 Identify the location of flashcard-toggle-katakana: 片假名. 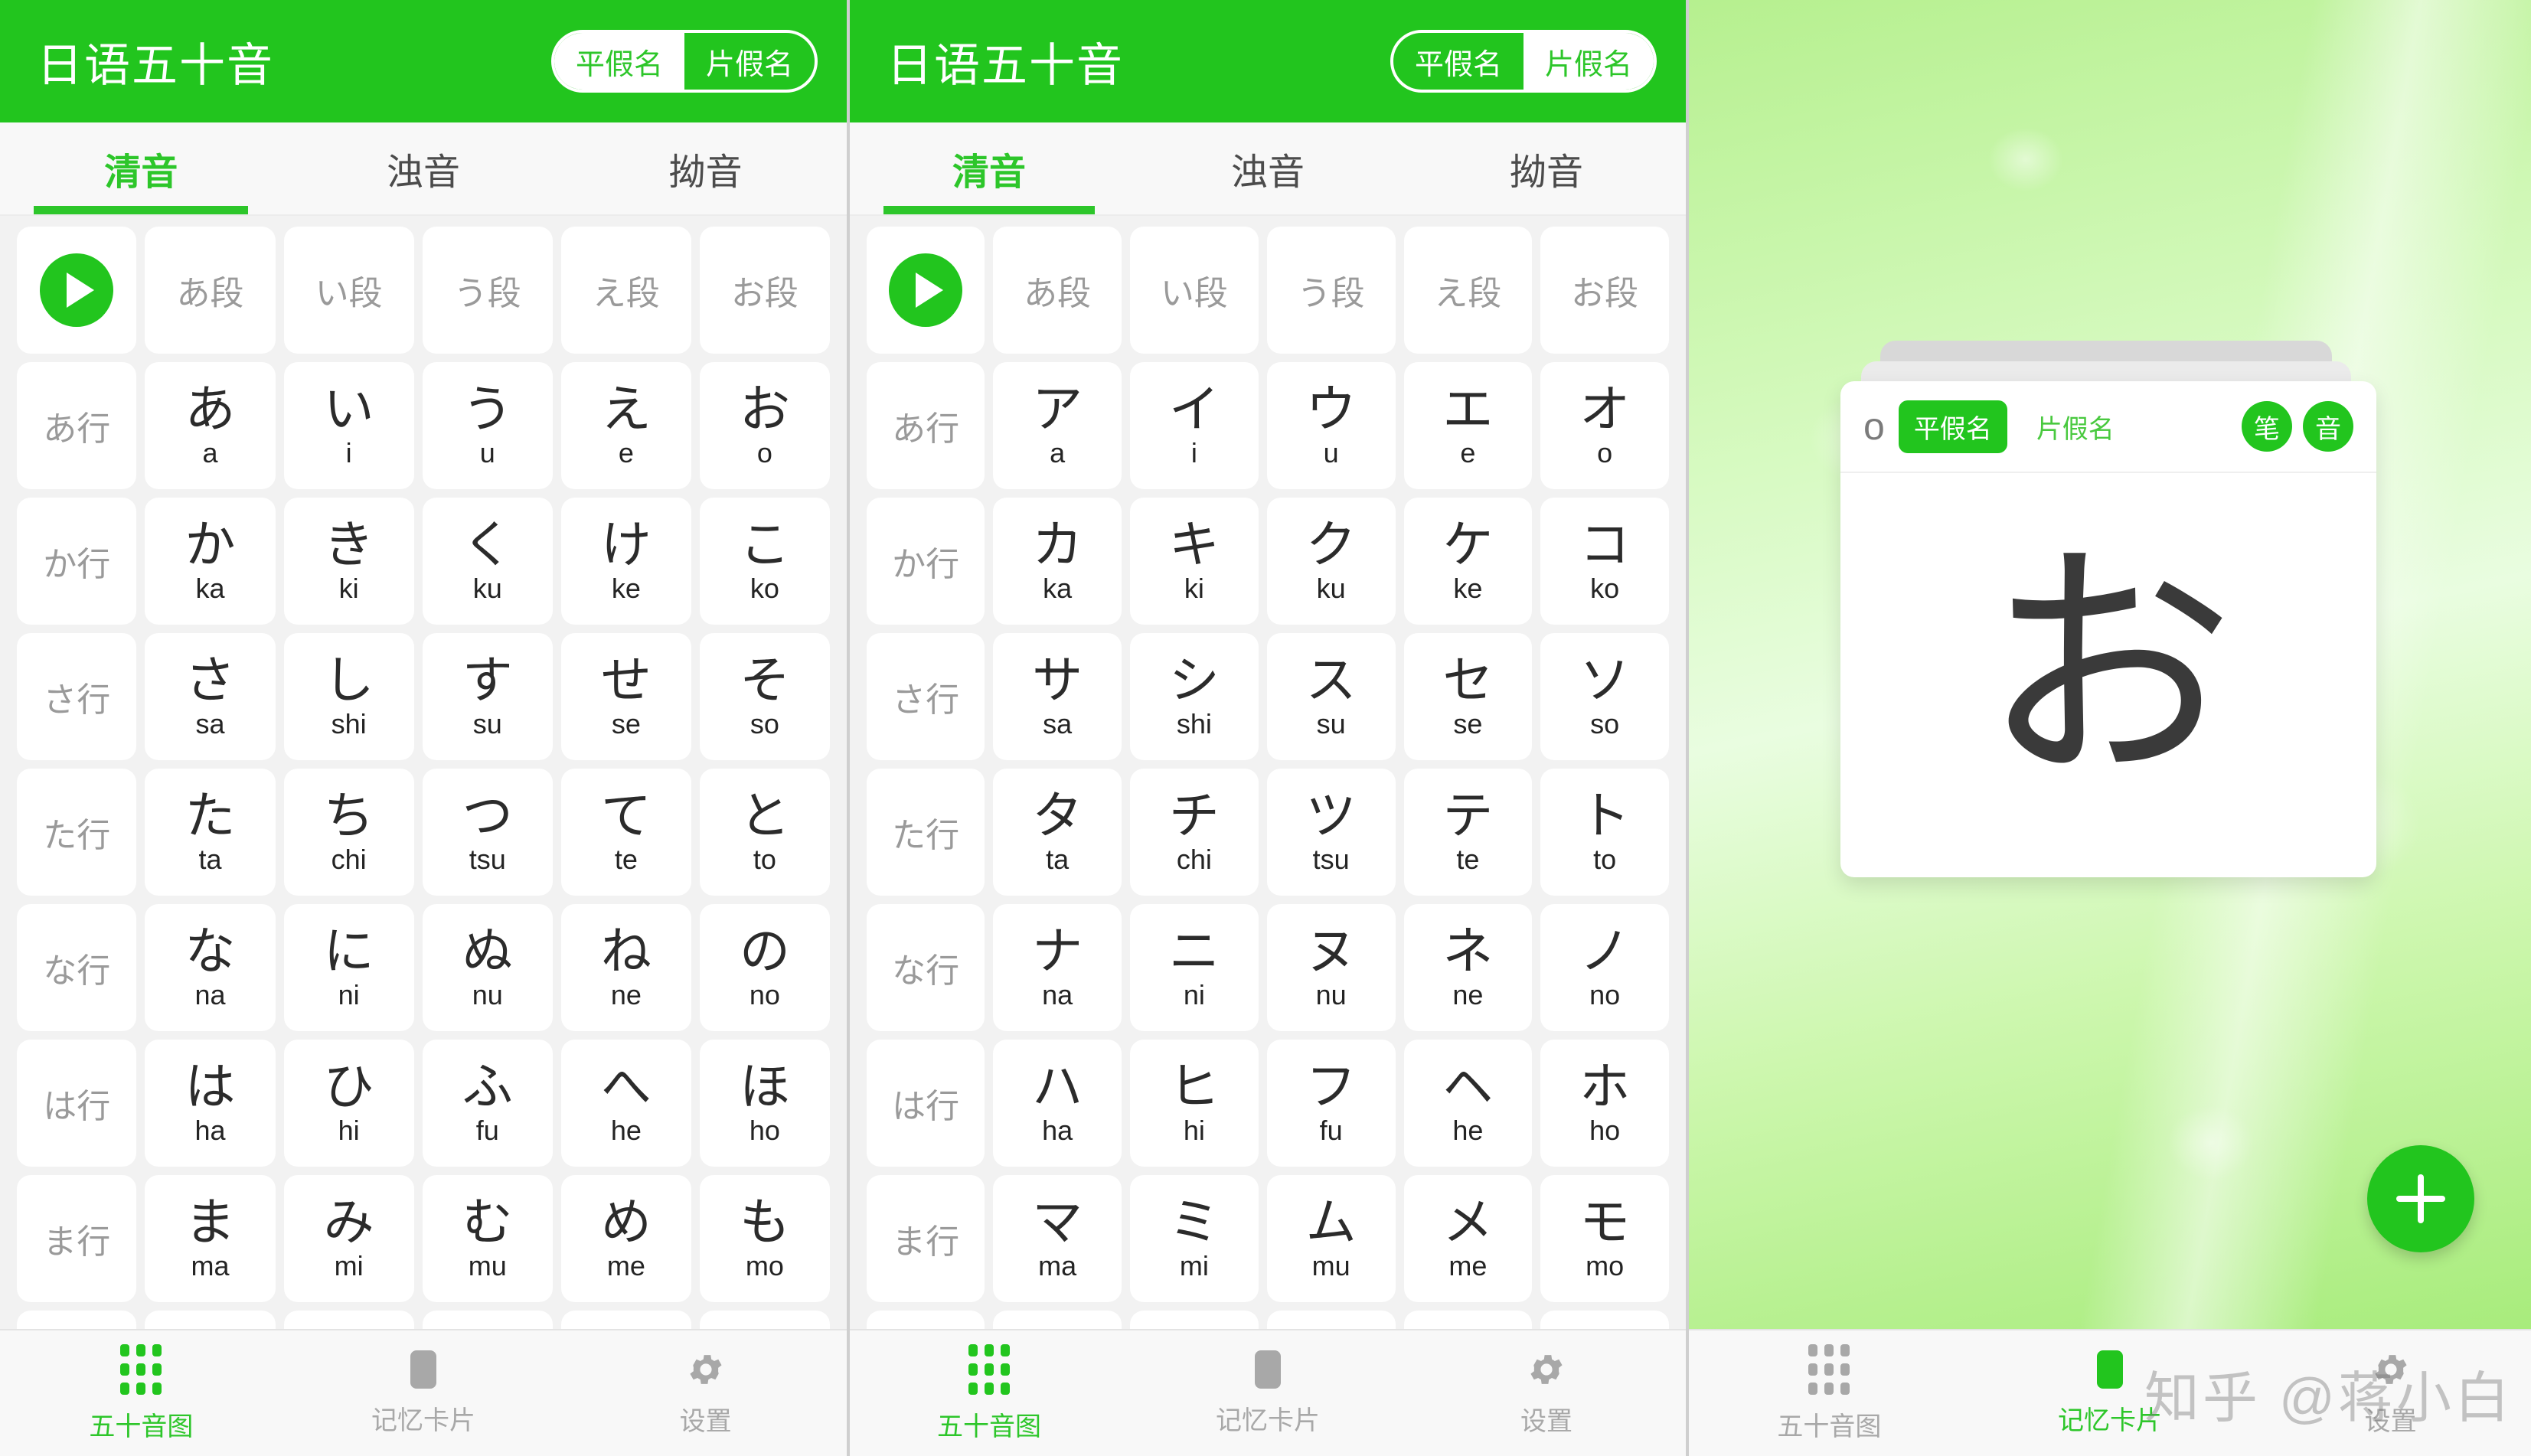
(2075, 427).